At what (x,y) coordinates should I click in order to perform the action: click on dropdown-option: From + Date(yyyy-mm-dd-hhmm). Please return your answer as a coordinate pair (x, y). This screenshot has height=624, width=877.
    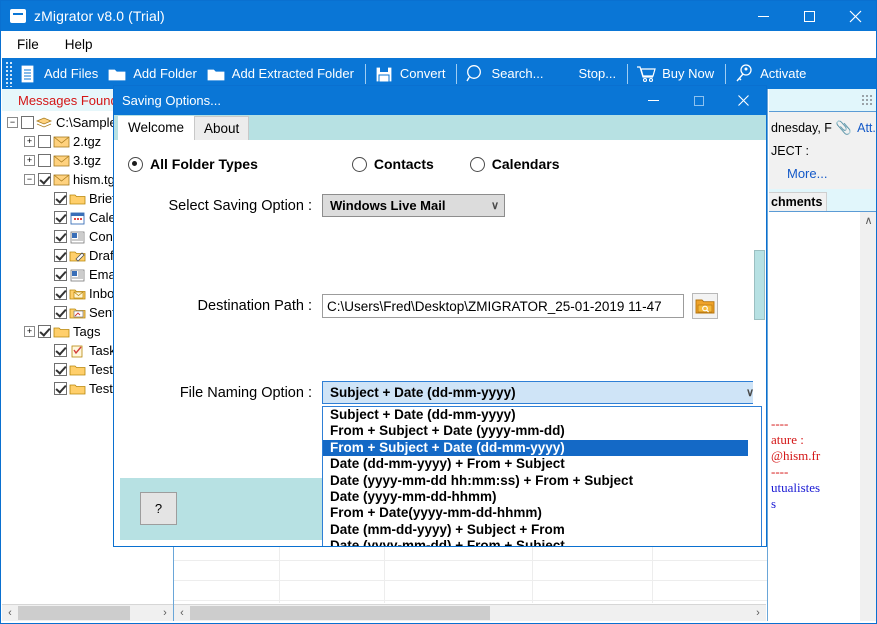
    Looking at the image, I should click on (542, 513).